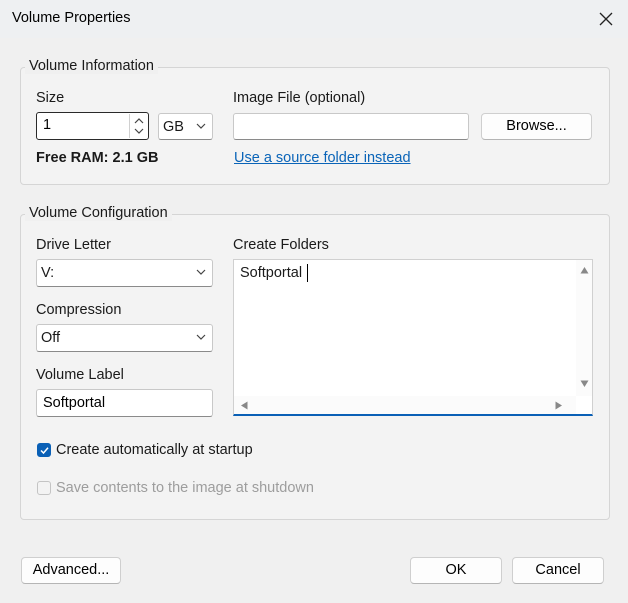 The image size is (628, 603). What do you see at coordinates (71, 18) in the screenshot?
I see `window-title: Volume Properties` at bounding box center [71, 18].